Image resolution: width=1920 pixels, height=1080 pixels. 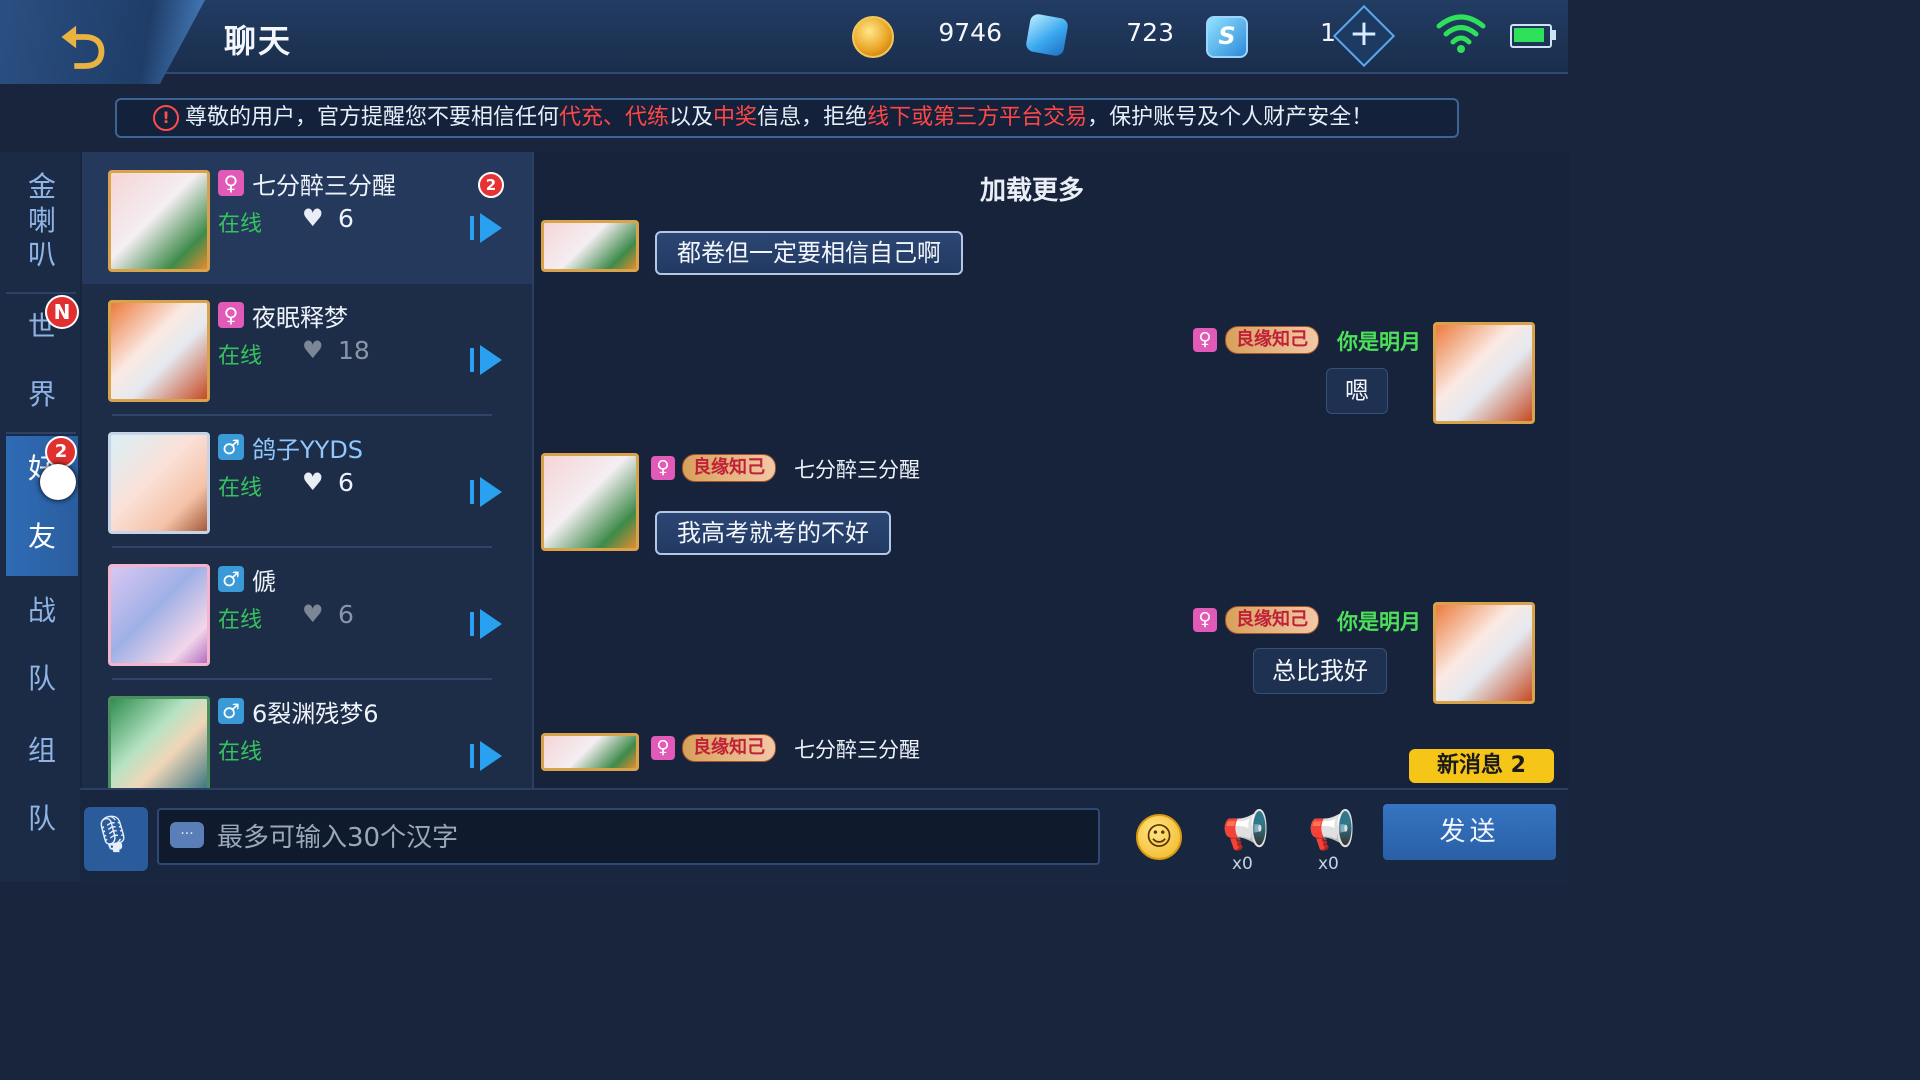 What do you see at coordinates (41, 750) in the screenshot?
I see `tab-char: 组` at bounding box center [41, 750].